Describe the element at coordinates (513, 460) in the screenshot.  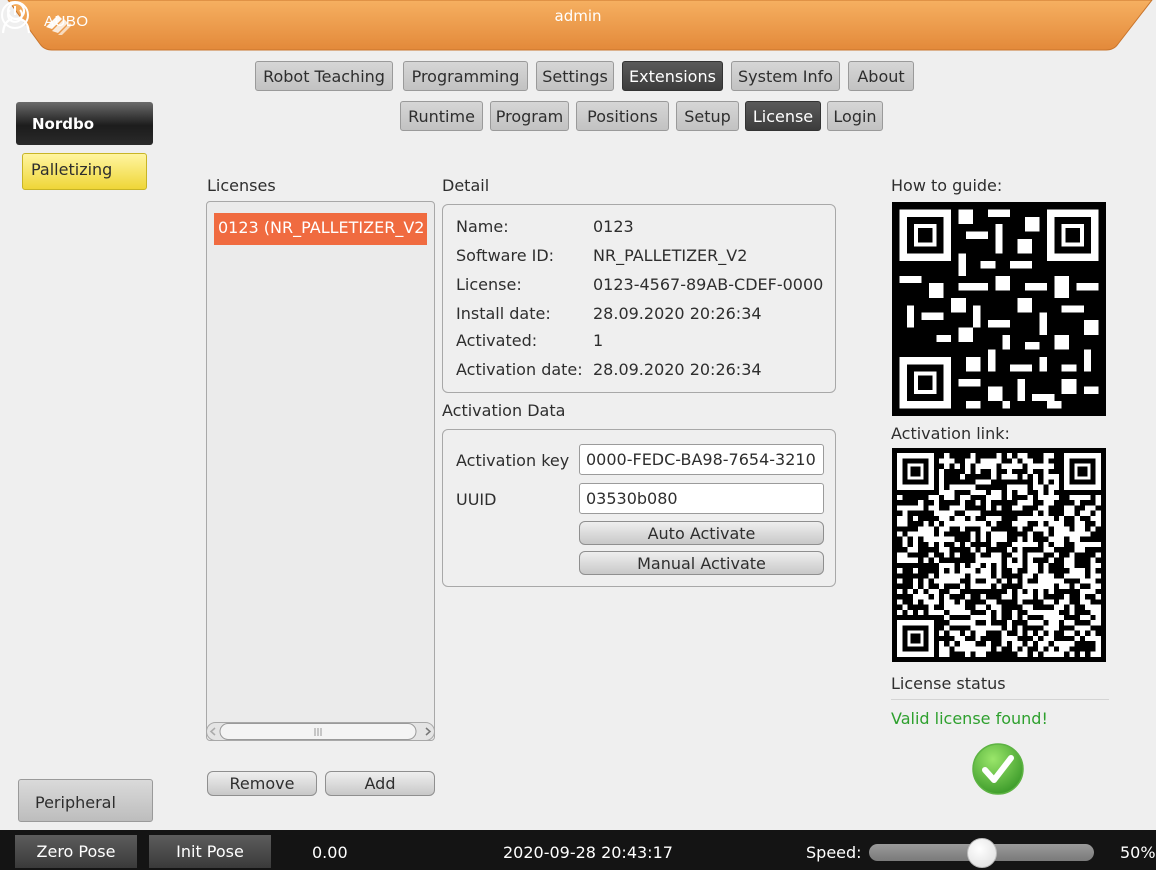
I see `activation-key-label: Activation key` at that location.